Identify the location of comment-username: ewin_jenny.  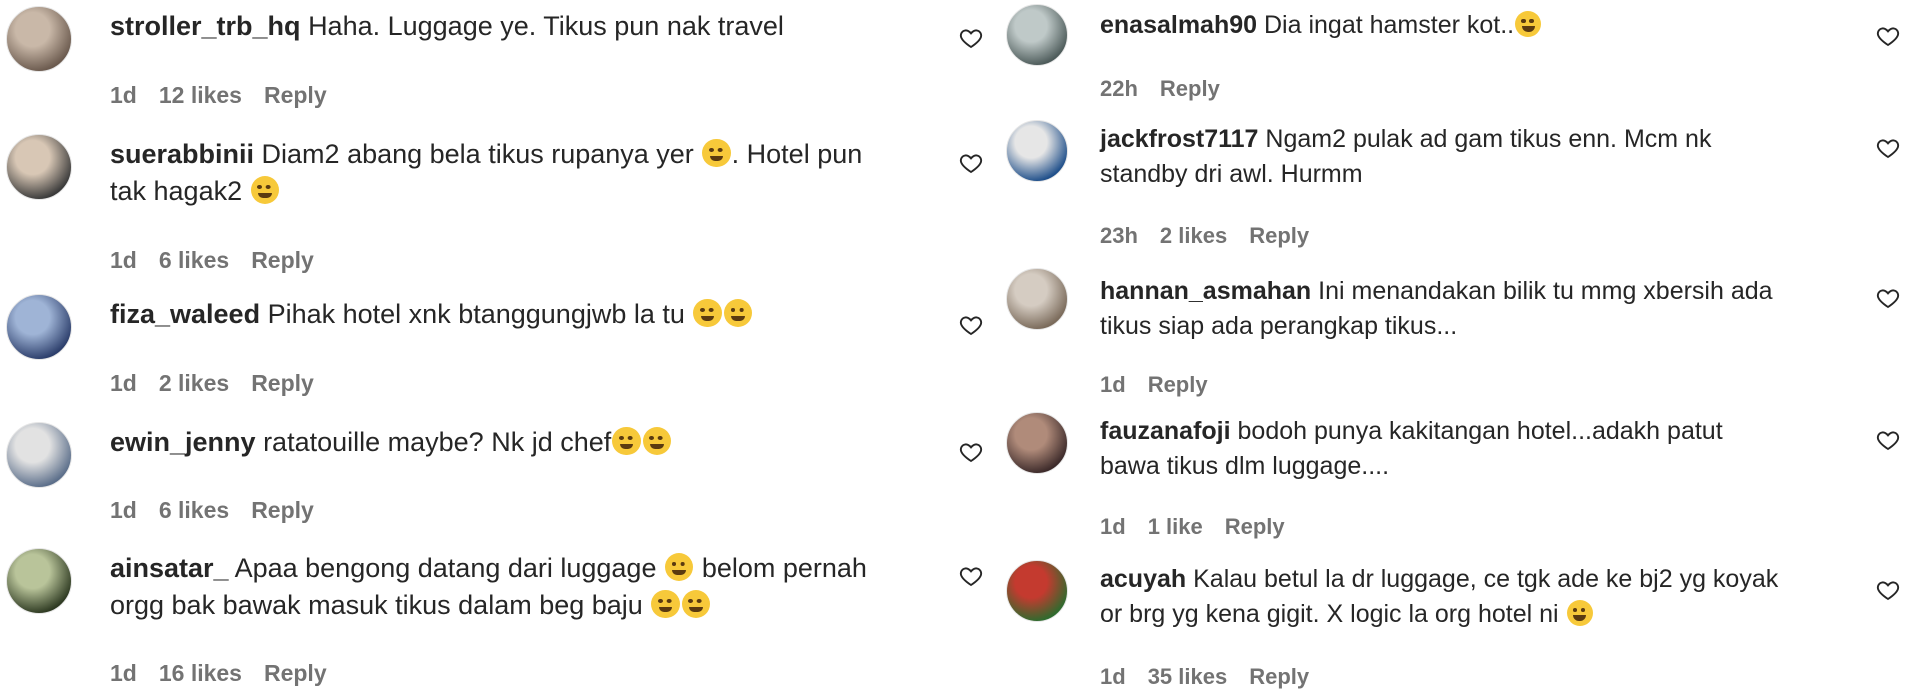
(183, 442).